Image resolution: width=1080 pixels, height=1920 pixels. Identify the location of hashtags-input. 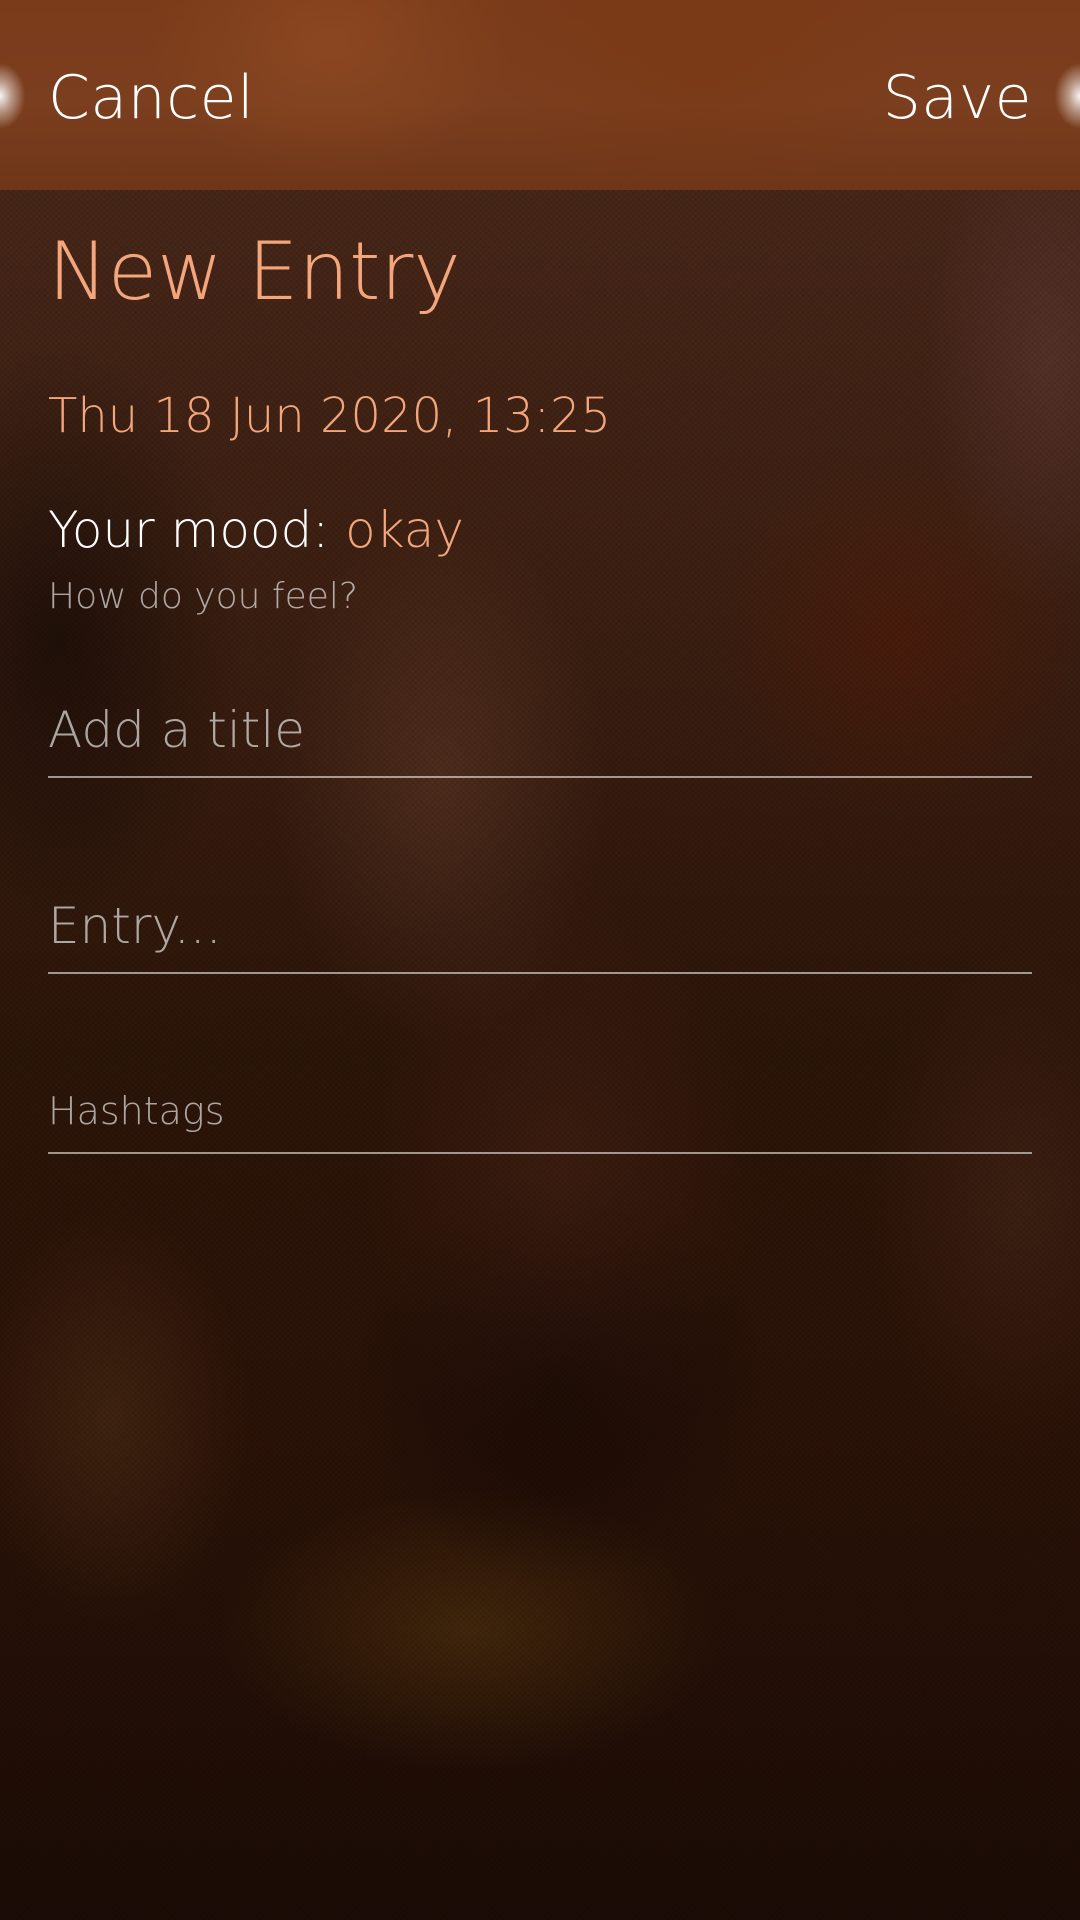
(540, 1111).